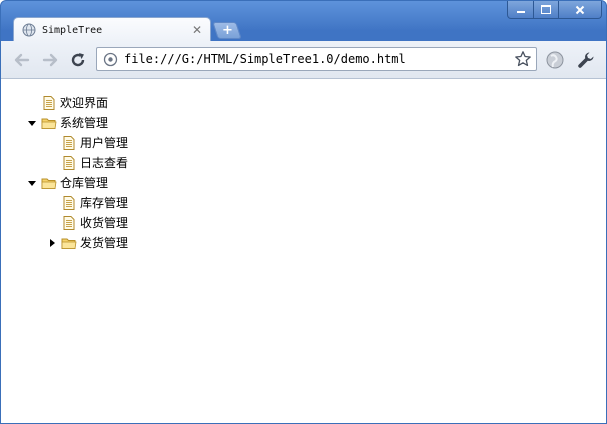 The height and width of the screenshot is (424, 607). I want to click on tree-folder: 仓库管理, so click(76, 183).